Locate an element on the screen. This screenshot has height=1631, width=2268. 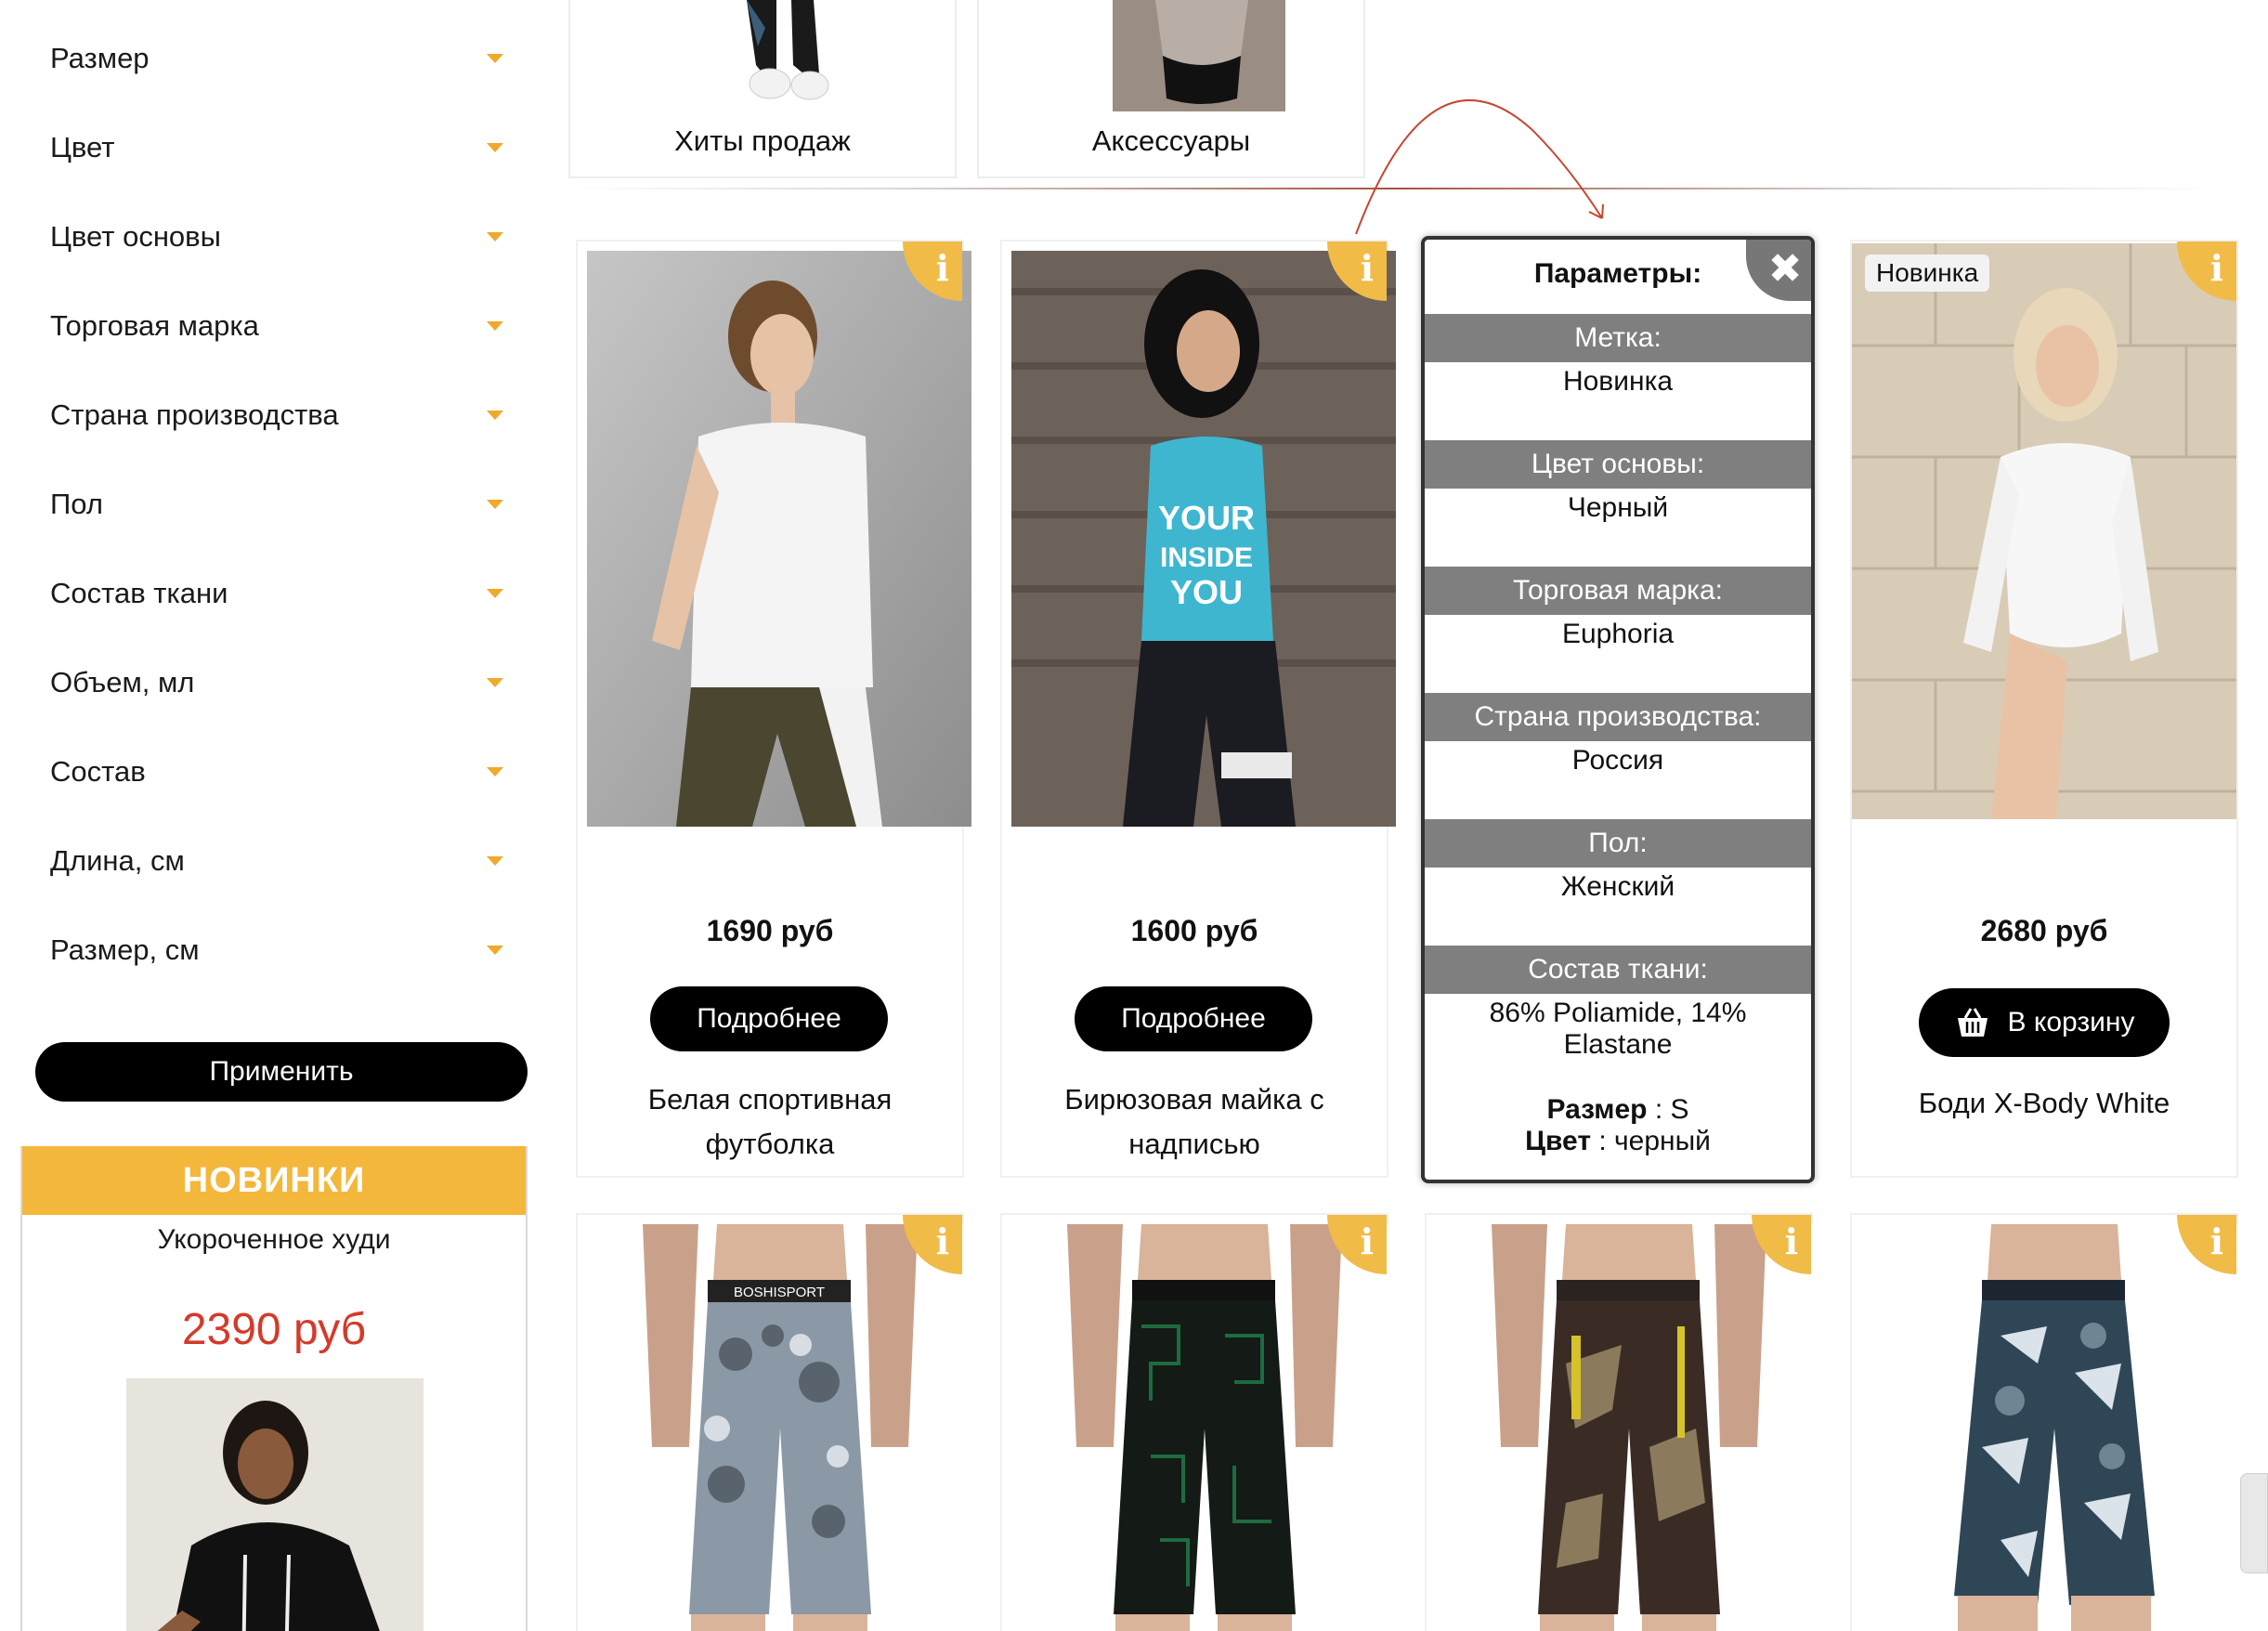
filter-volume: Объем, мл is located at coordinates (280, 683).